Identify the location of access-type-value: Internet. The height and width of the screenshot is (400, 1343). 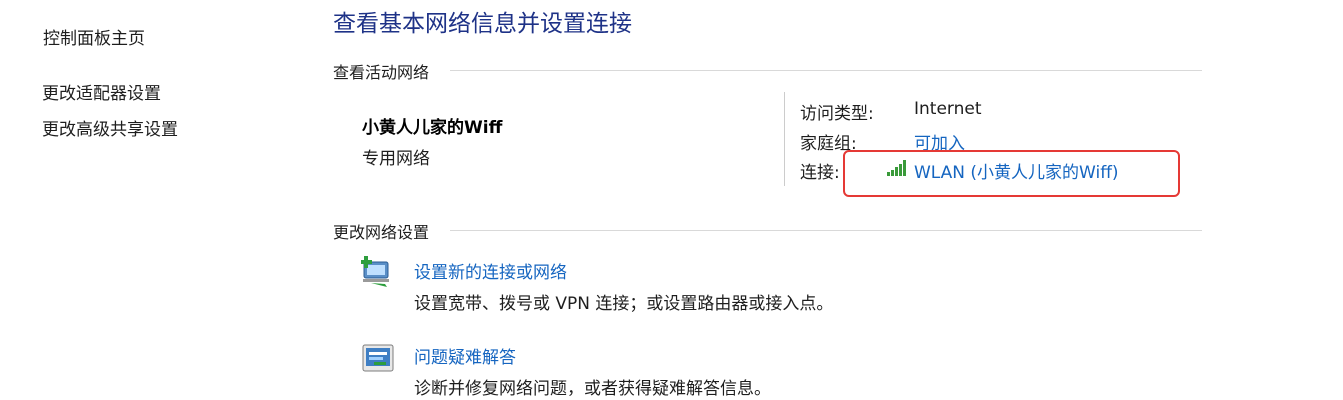
(948, 109).